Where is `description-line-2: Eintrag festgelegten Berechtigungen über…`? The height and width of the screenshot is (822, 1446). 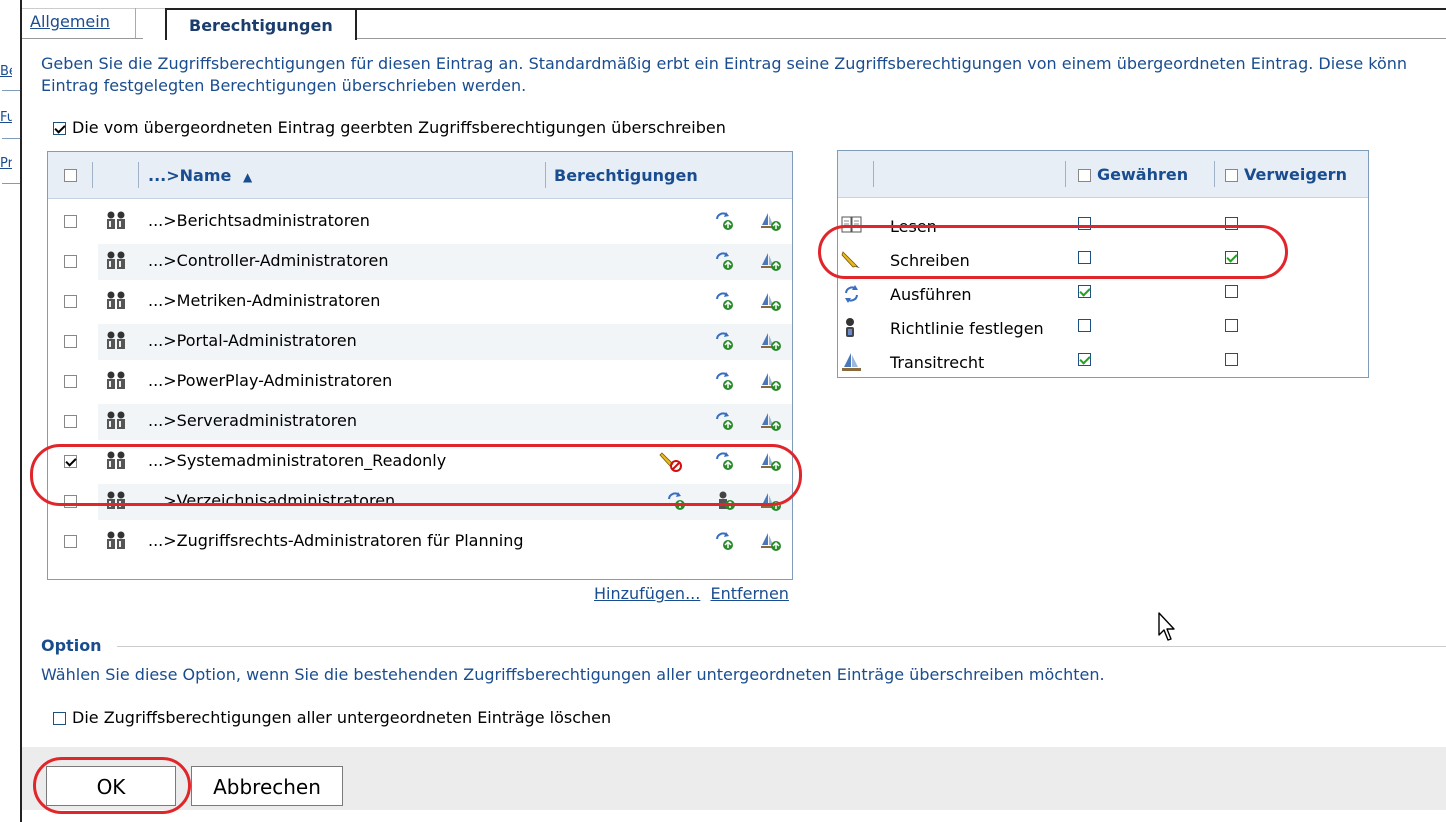
description-line-2: Eintrag festgelegten Berechtigungen über… is located at coordinates (284, 85).